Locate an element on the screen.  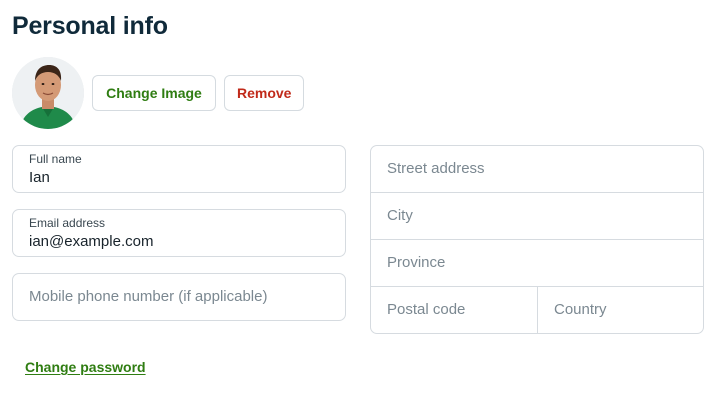
mobile-phone-input is located at coordinates (181, 296).